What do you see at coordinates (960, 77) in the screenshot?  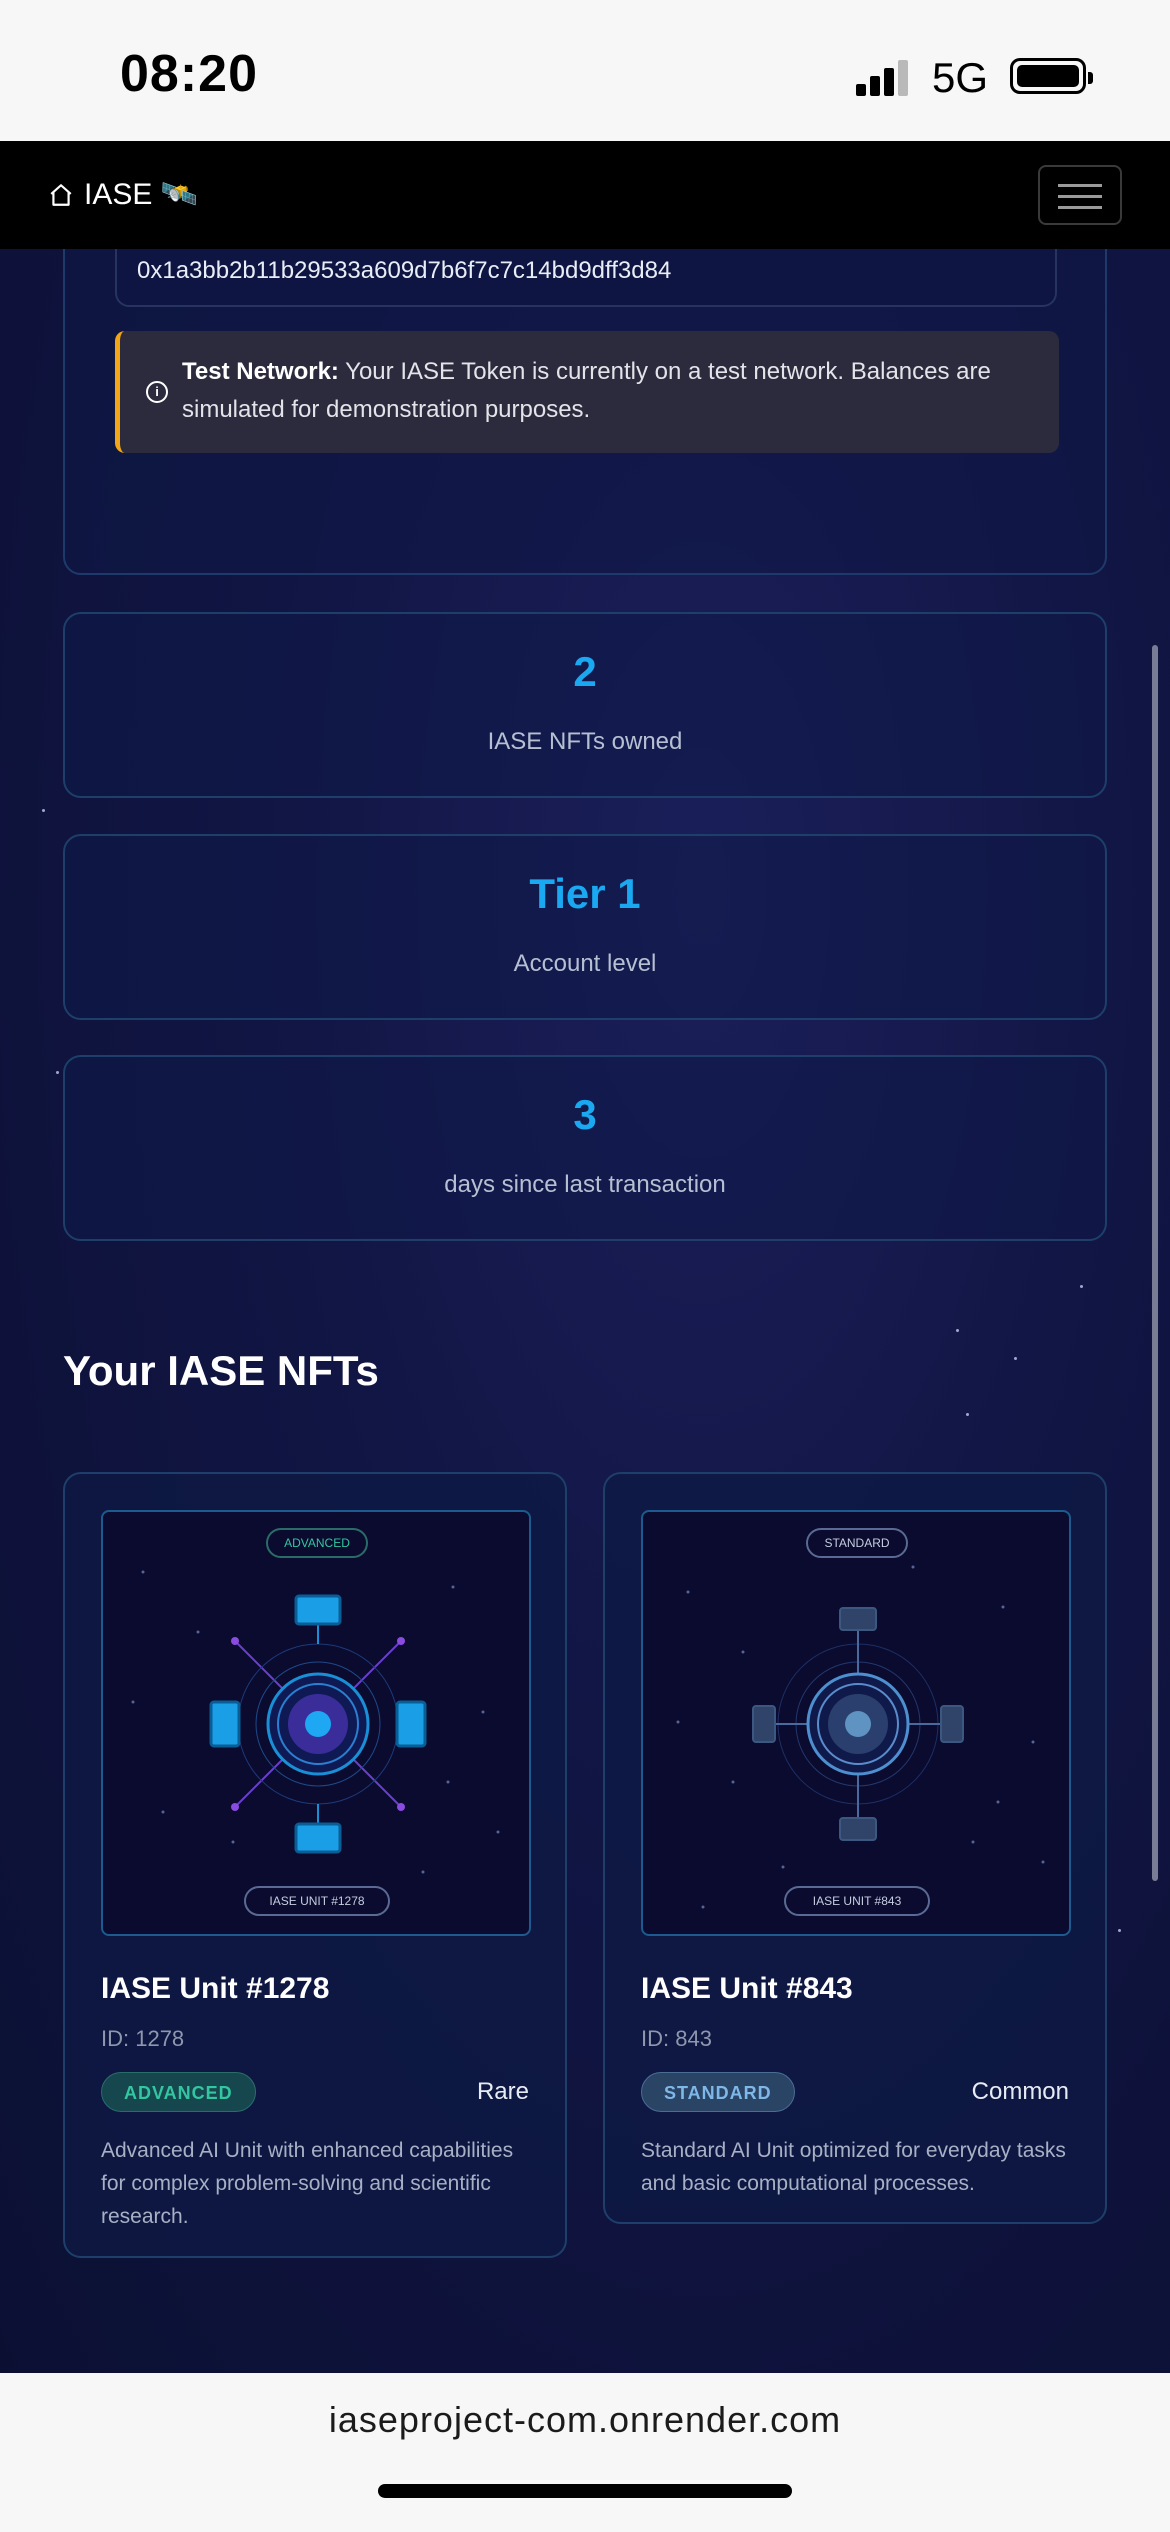 I see `network-label: 5G` at bounding box center [960, 77].